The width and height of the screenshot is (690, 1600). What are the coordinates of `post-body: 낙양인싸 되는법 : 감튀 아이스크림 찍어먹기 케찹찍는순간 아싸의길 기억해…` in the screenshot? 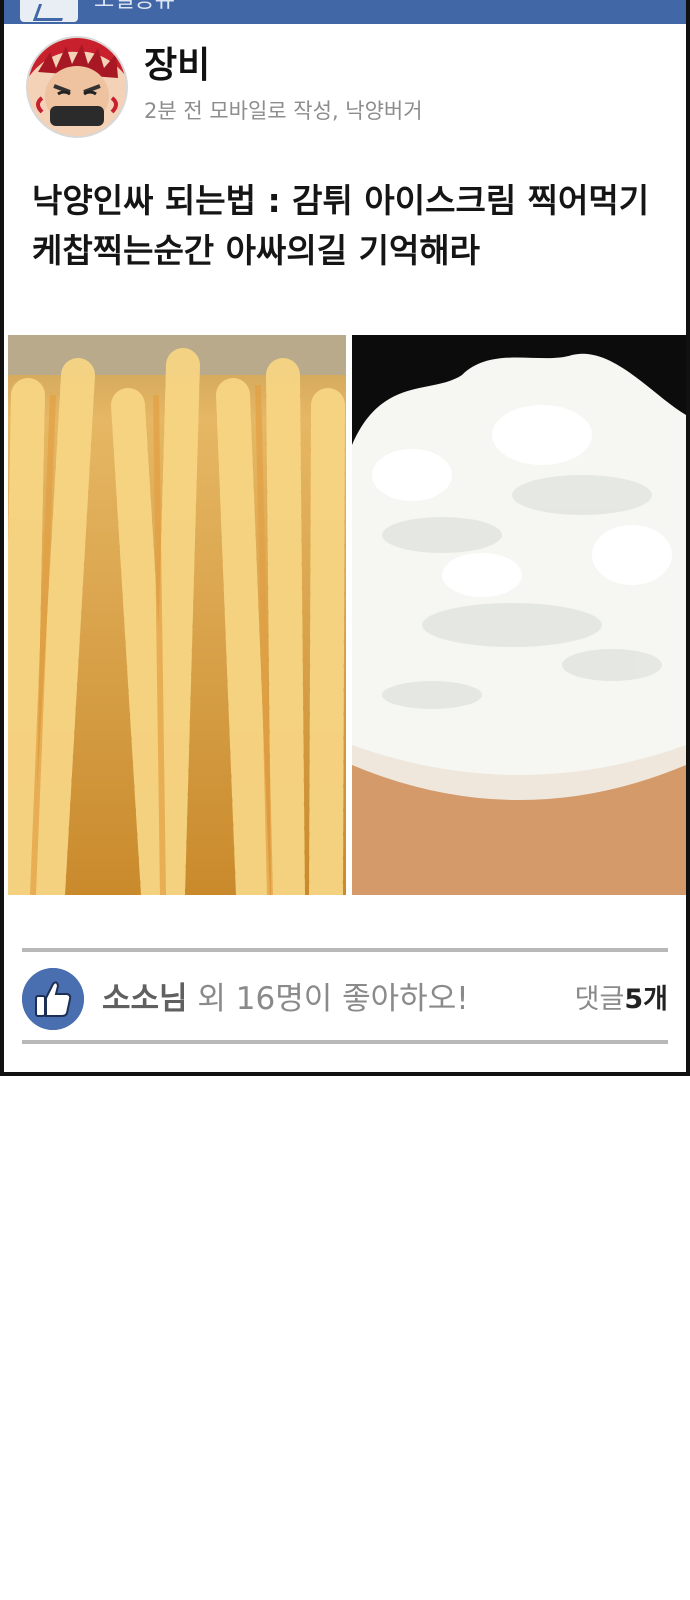 It's located at (352, 226).